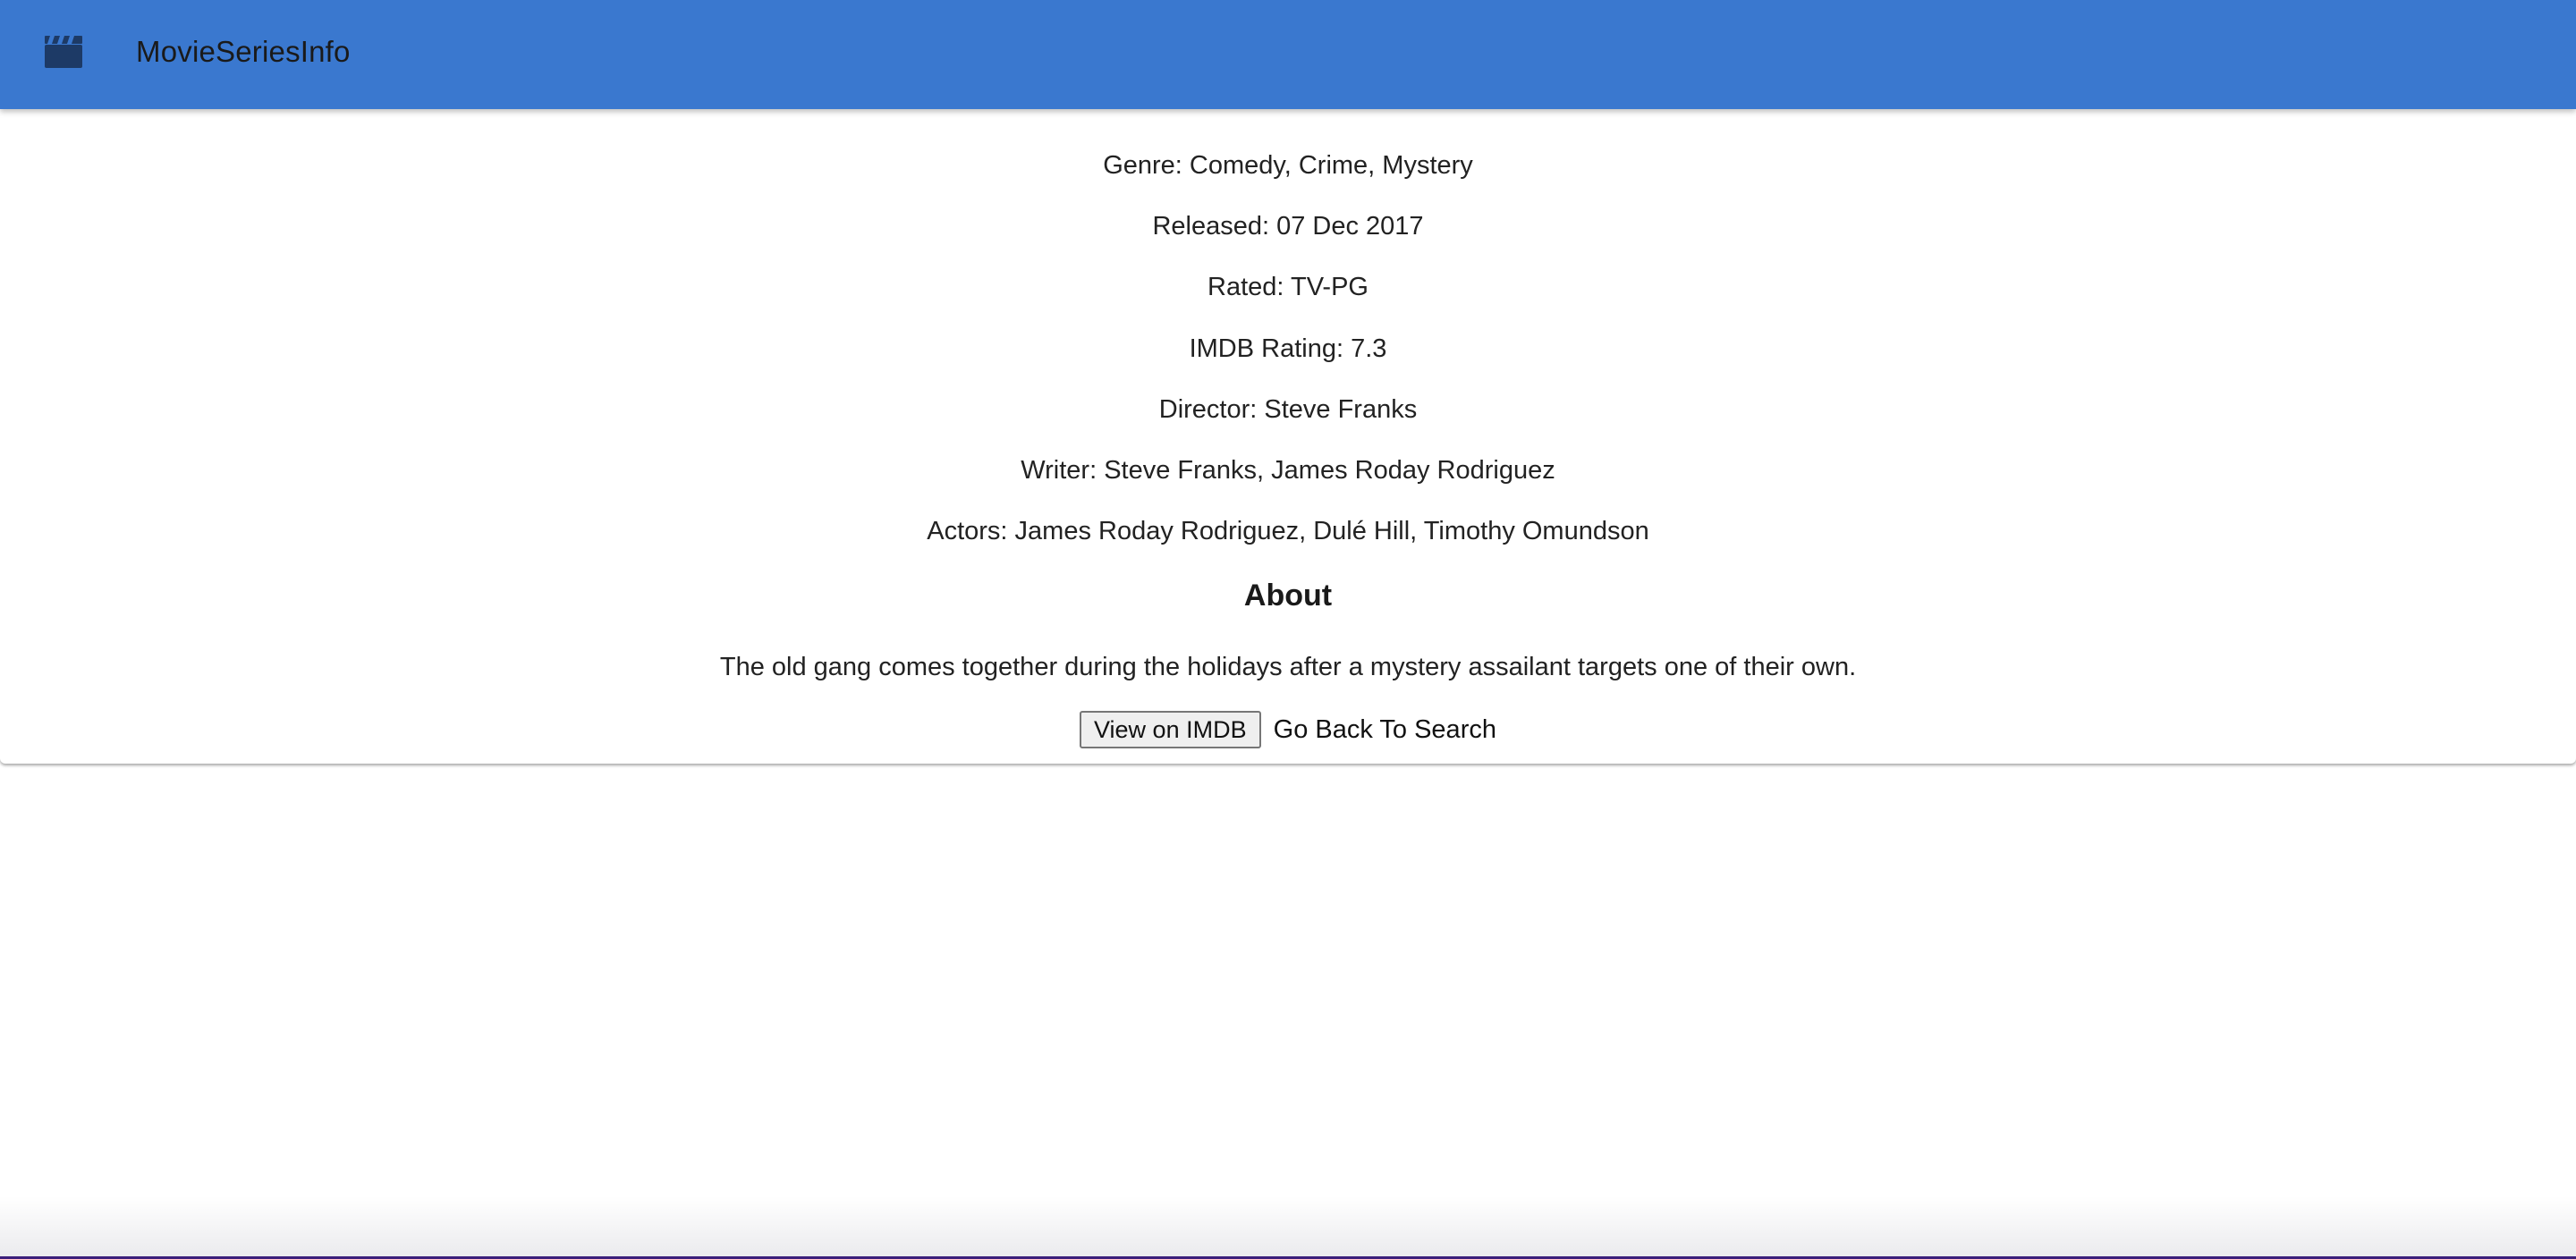 The width and height of the screenshot is (2576, 1259). I want to click on rated-text: Rated: TV-PG, so click(1288, 287).